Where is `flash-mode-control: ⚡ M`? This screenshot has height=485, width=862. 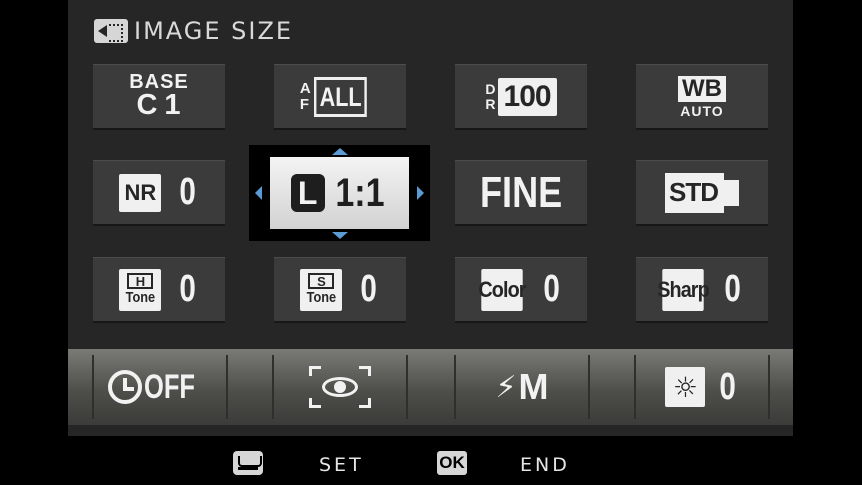 flash-mode-control: ⚡ M is located at coordinates (521, 387).